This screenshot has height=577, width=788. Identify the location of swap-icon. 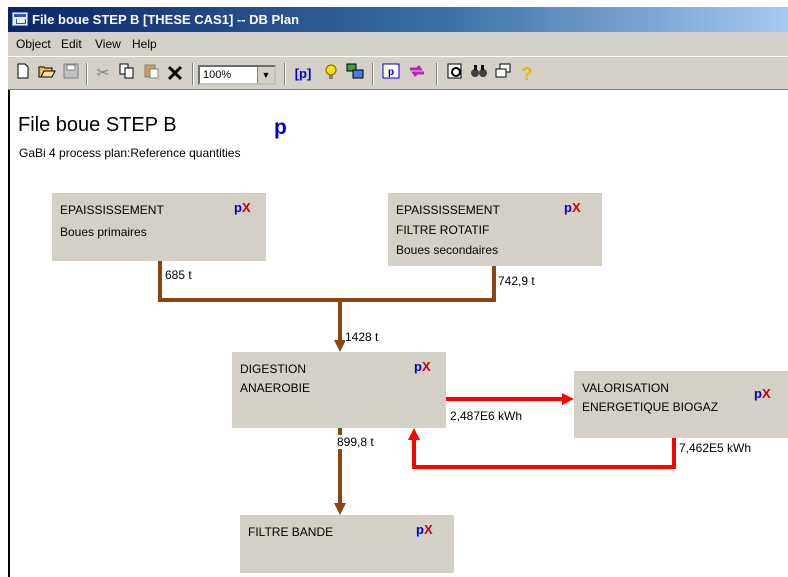
(417, 74).